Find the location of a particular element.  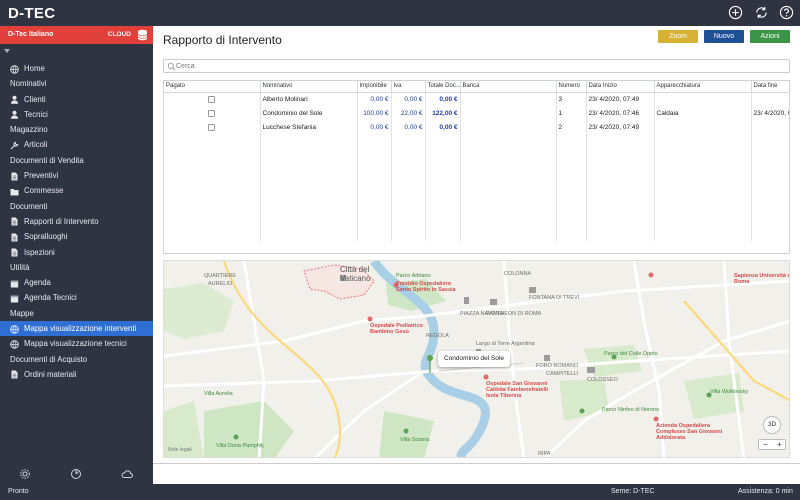

search-bar is located at coordinates (476, 66).